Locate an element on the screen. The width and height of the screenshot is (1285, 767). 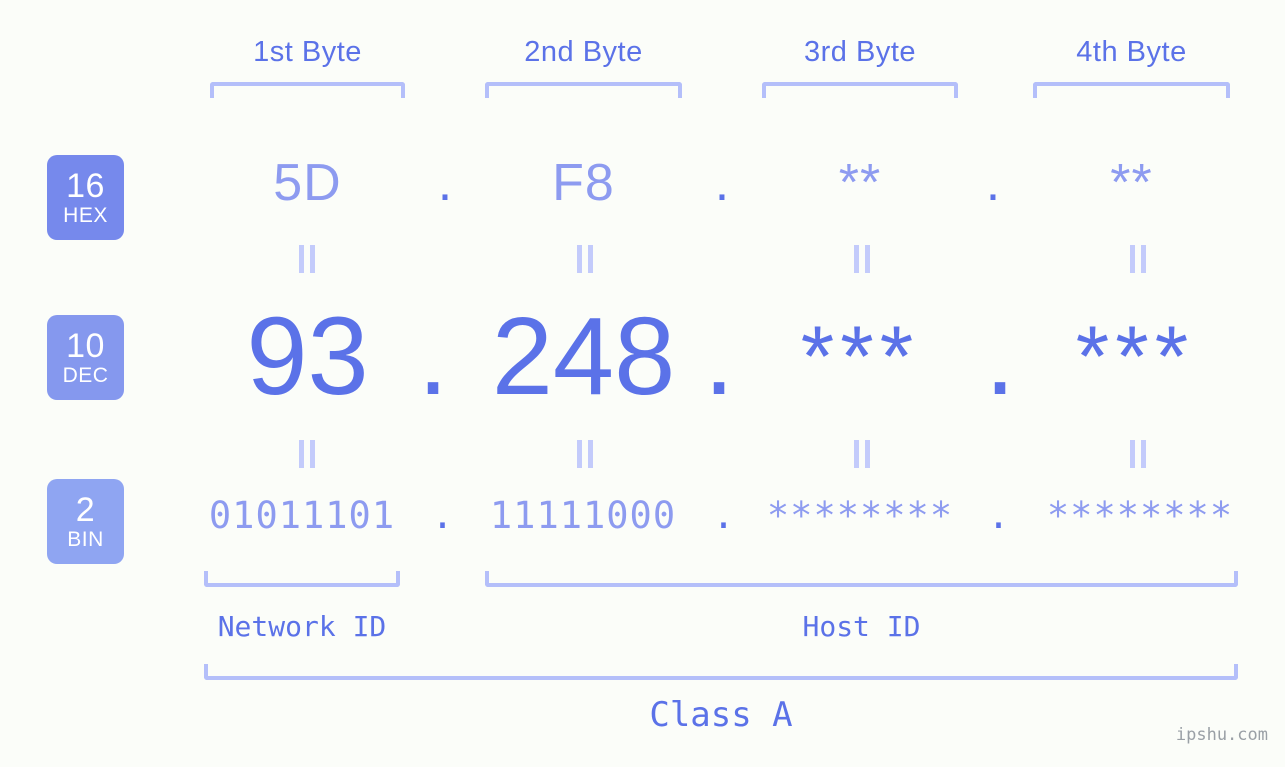
dec-byte-2: 248 is located at coordinates (583, 356).